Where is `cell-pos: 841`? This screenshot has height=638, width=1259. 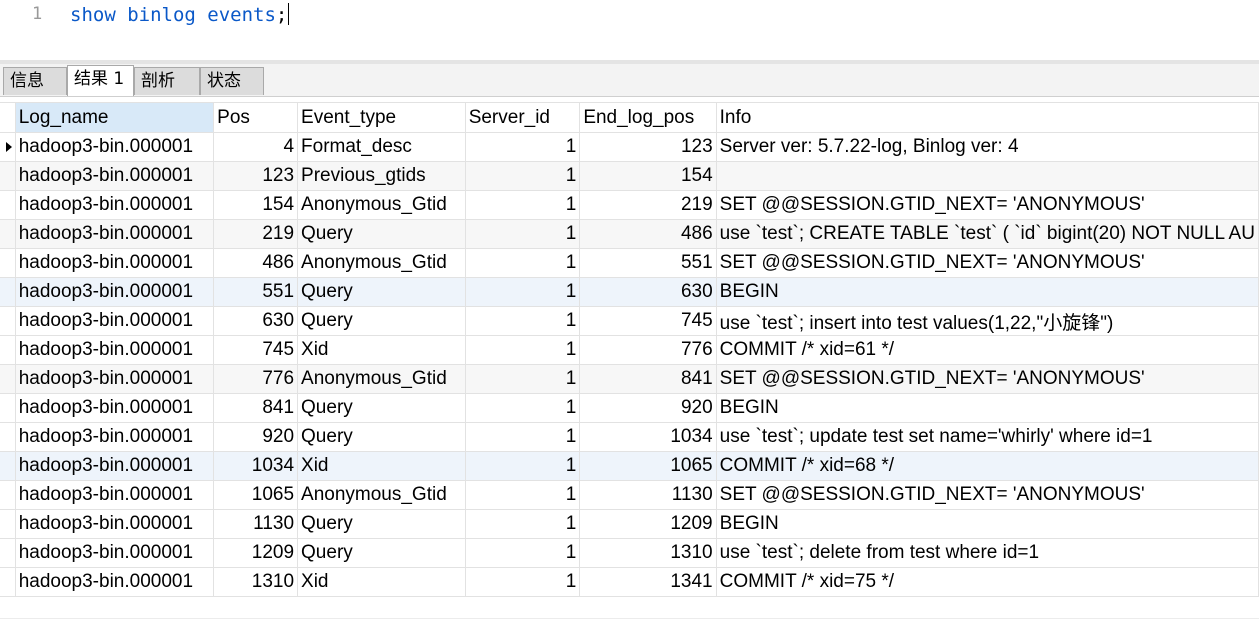
cell-pos: 841 is located at coordinates (256, 408).